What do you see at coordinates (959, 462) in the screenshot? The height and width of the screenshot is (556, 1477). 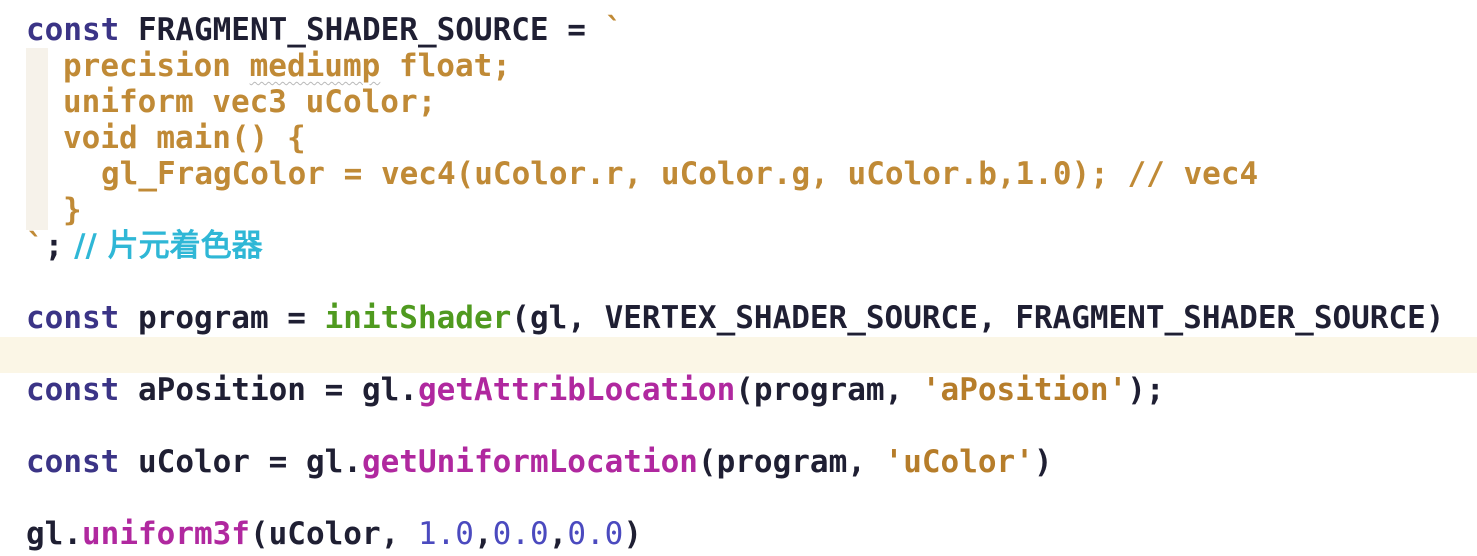 I see `string-literal: 'uColor'` at bounding box center [959, 462].